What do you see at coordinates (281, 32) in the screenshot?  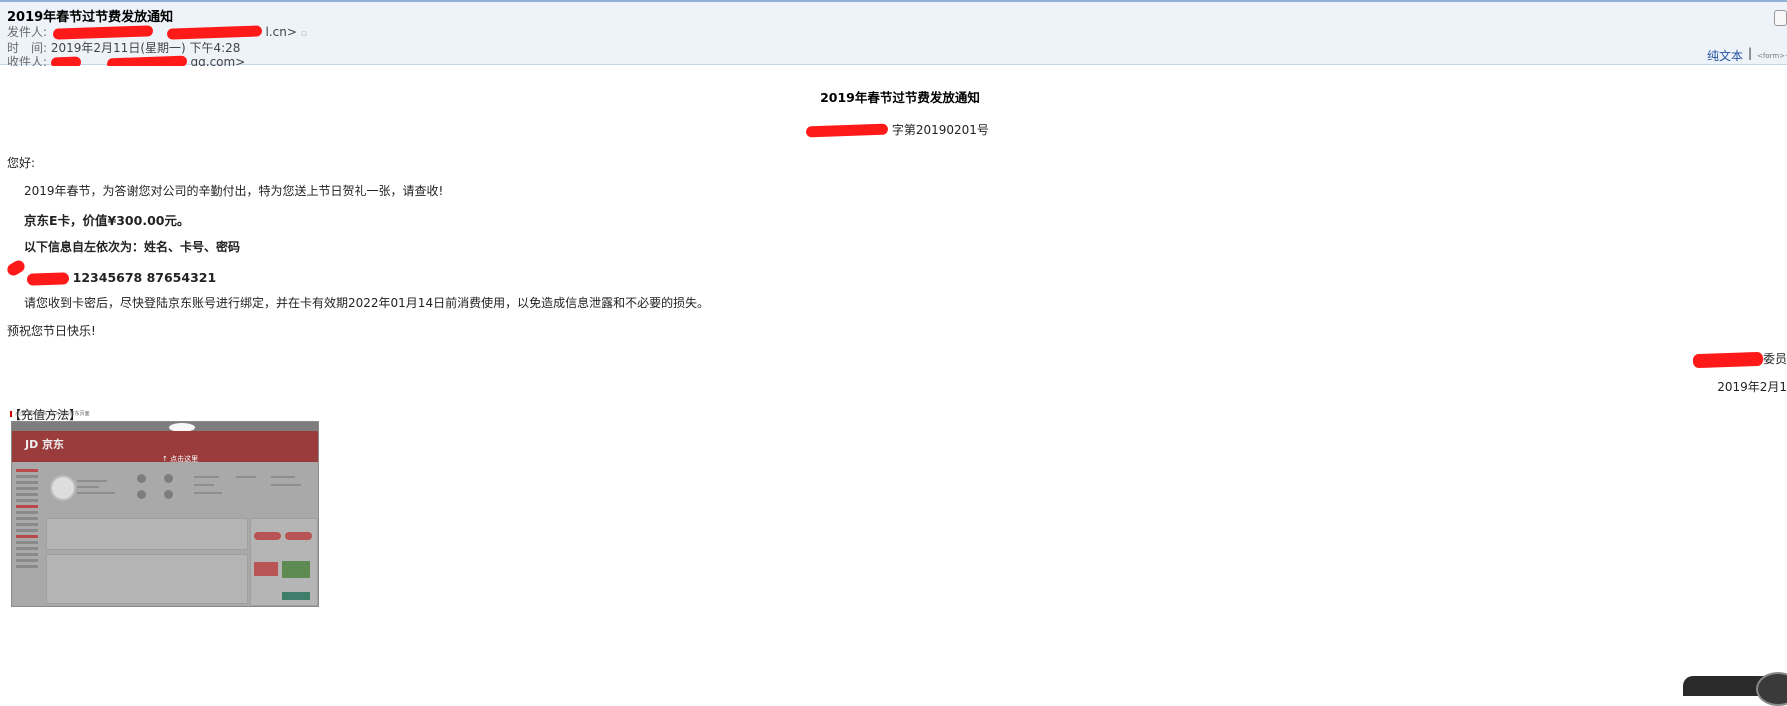 I see `from-address: l.cn>` at bounding box center [281, 32].